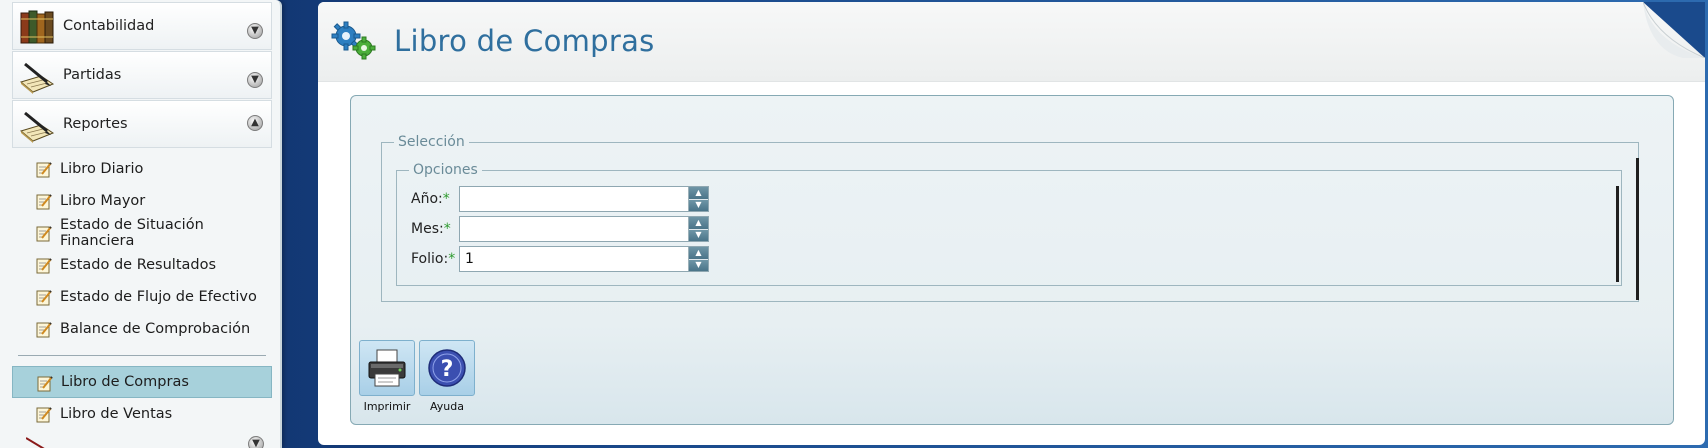  What do you see at coordinates (158, 297) in the screenshot?
I see `menu-item-label: Estado de Flujo de Efectivo` at bounding box center [158, 297].